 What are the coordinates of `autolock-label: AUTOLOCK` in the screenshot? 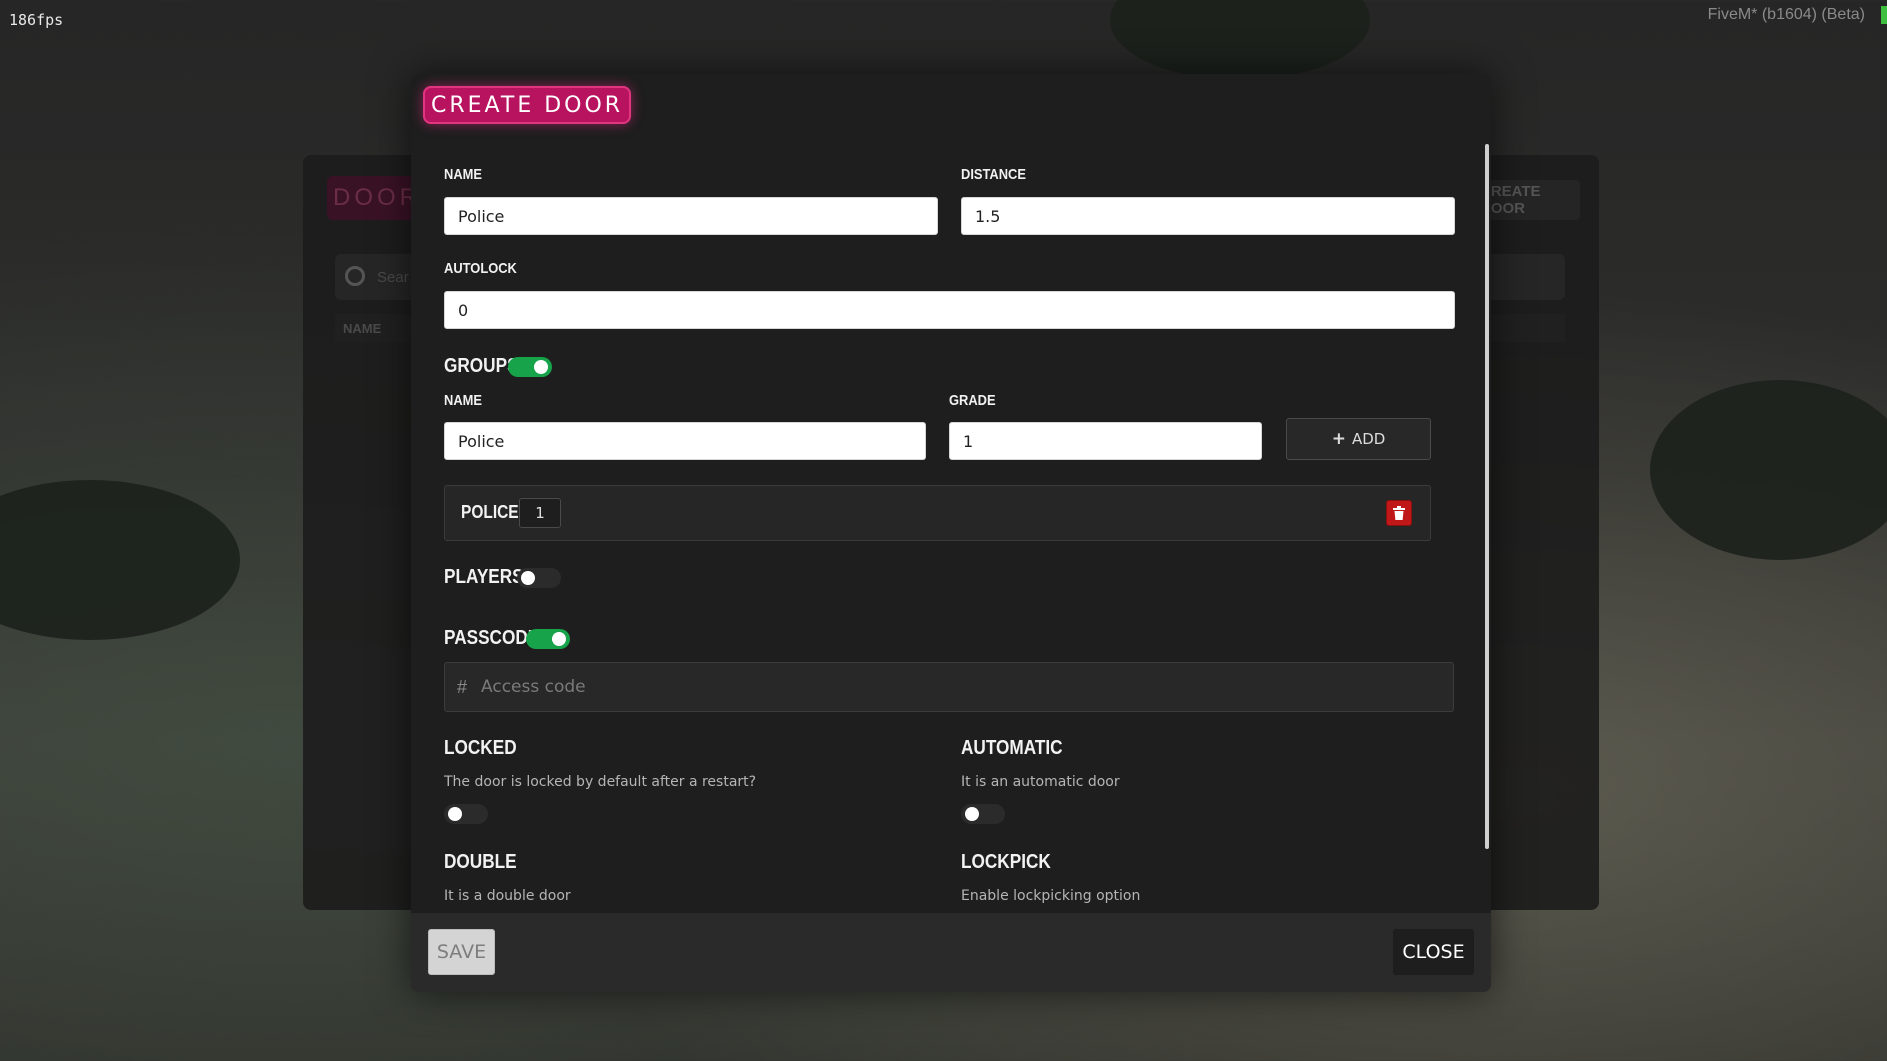 It's located at (480, 268).